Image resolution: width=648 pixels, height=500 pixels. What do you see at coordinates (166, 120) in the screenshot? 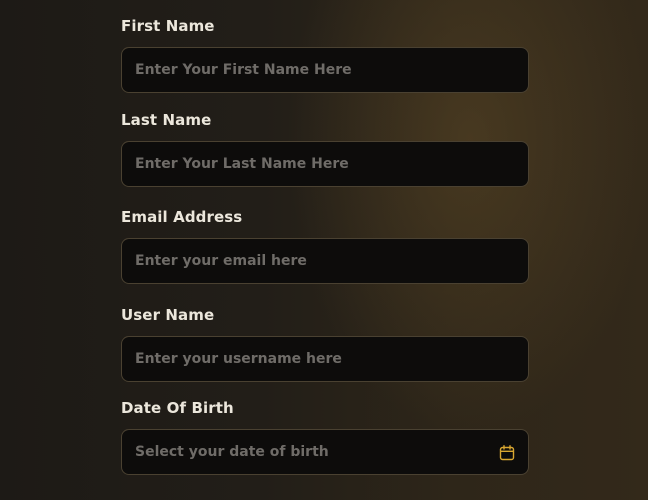
I see `last-name-label: Last Name` at bounding box center [166, 120].